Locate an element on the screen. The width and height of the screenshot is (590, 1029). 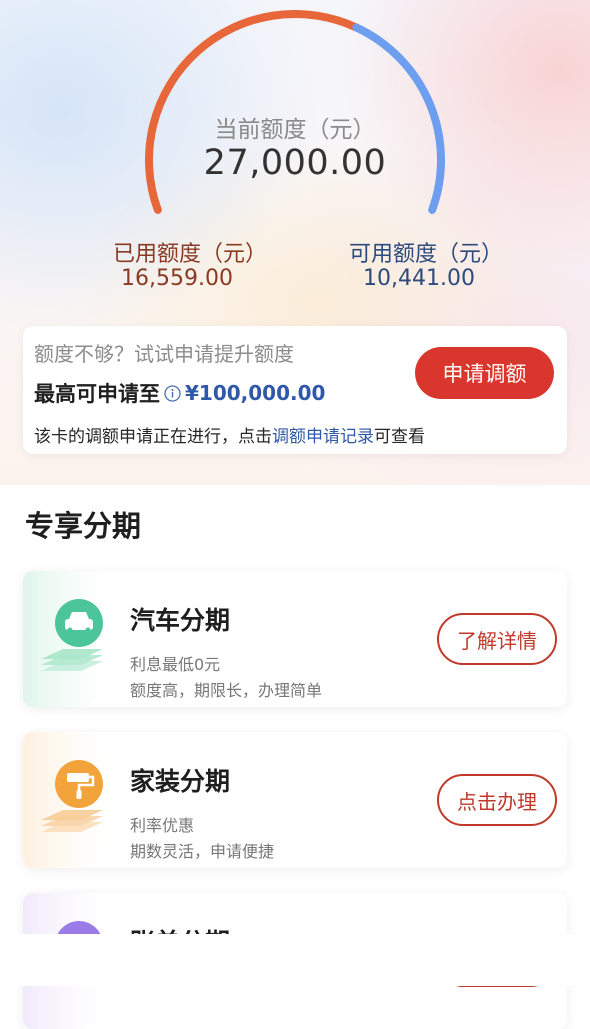
max-limit-row: 最高可申请至 ¥100,000.00 is located at coordinates (179, 393).